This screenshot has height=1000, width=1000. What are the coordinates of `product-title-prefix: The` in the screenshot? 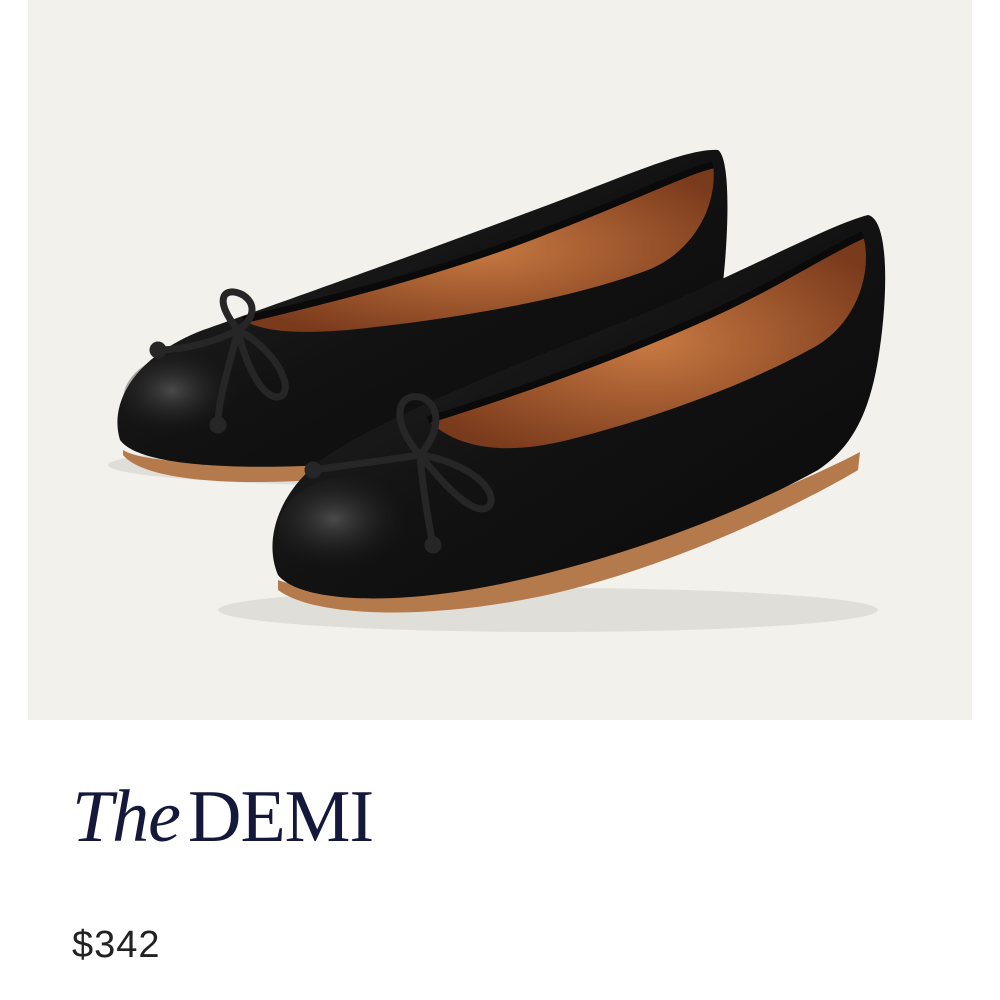 It's located at (126, 817).